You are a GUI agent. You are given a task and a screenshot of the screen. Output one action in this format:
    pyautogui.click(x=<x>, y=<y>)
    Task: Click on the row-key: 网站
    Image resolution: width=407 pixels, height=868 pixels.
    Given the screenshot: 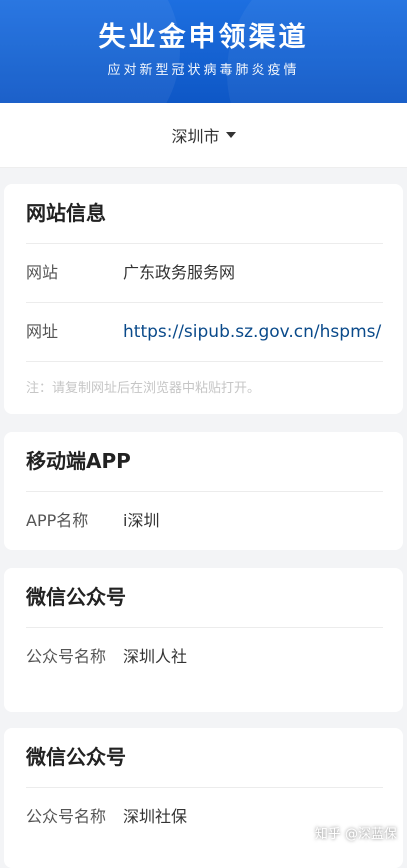 What is the action you would take?
    pyautogui.click(x=42, y=272)
    